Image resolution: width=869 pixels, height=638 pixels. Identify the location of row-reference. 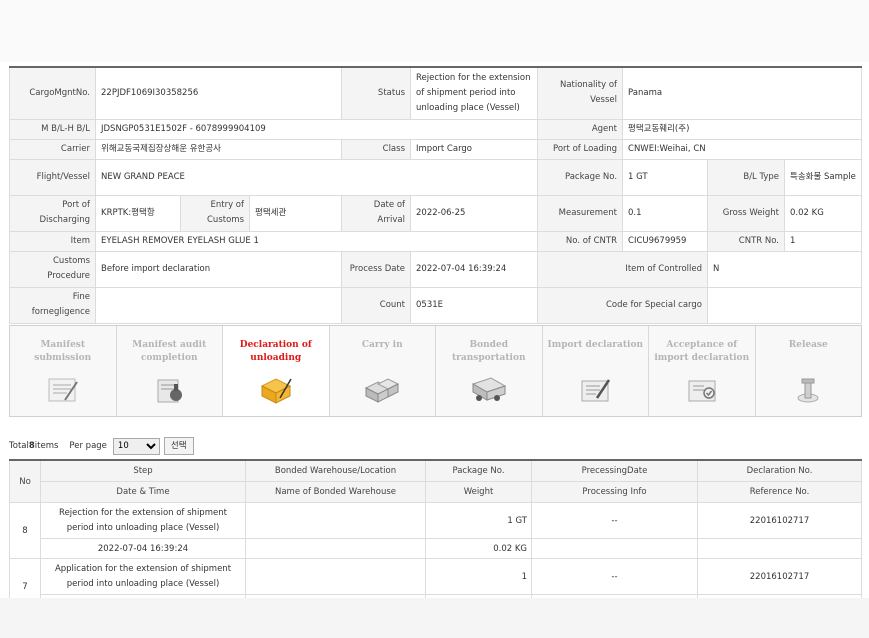
(779, 548).